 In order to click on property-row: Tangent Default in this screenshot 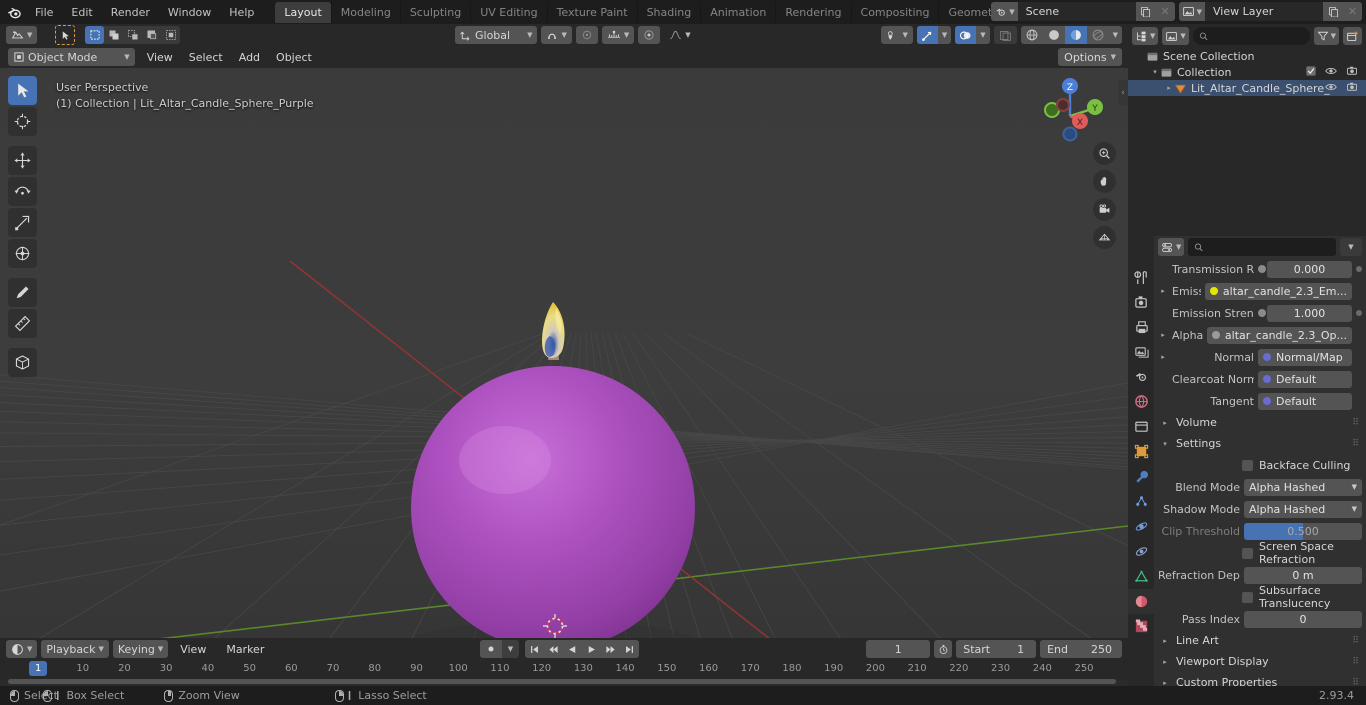, I will do `click(1260, 401)`.